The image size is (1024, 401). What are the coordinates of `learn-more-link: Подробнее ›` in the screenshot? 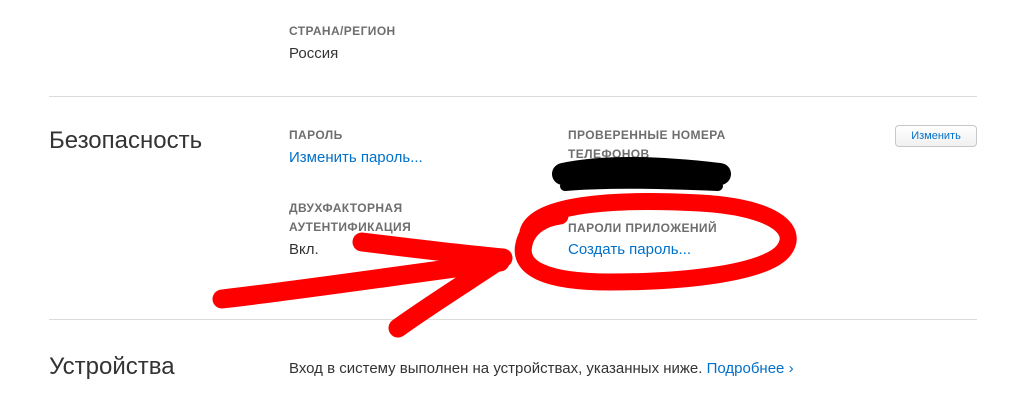 It's located at (750, 368).